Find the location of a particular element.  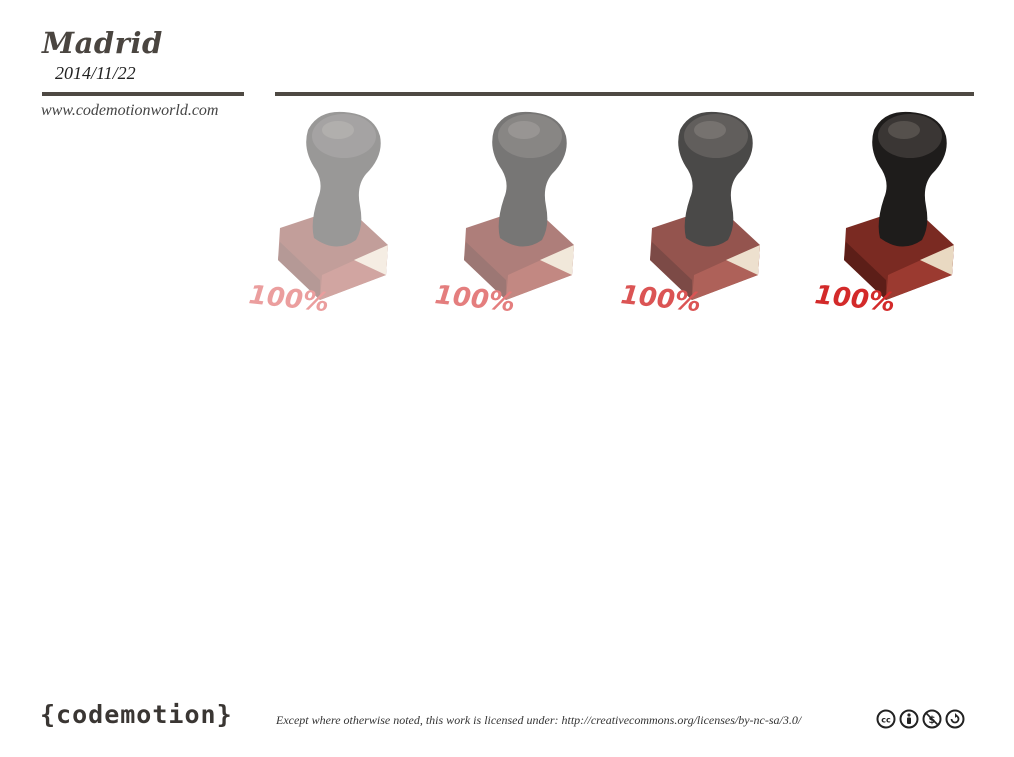

codemotion-logo: {codemotion} is located at coordinates (136, 714).